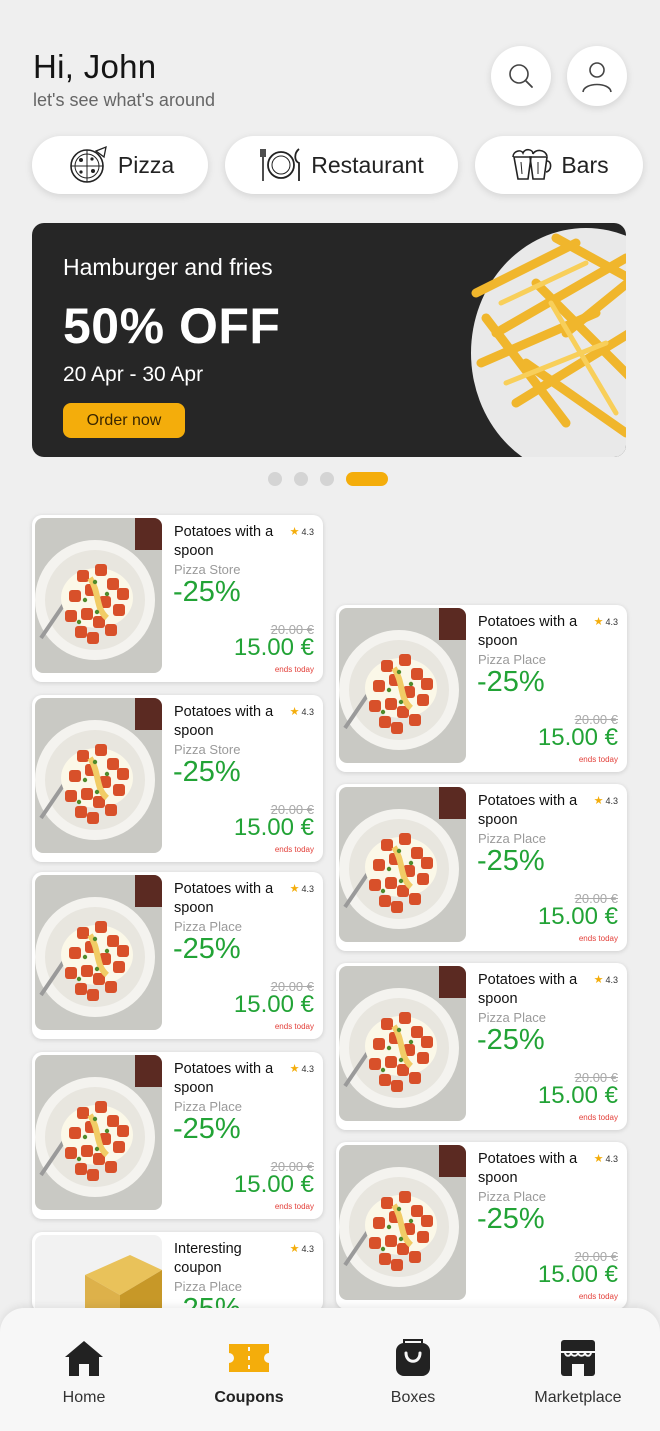 The width and height of the screenshot is (660, 1431). What do you see at coordinates (84, 1372) in the screenshot?
I see `nav-home: Home` at bounding box center [84, 1372].